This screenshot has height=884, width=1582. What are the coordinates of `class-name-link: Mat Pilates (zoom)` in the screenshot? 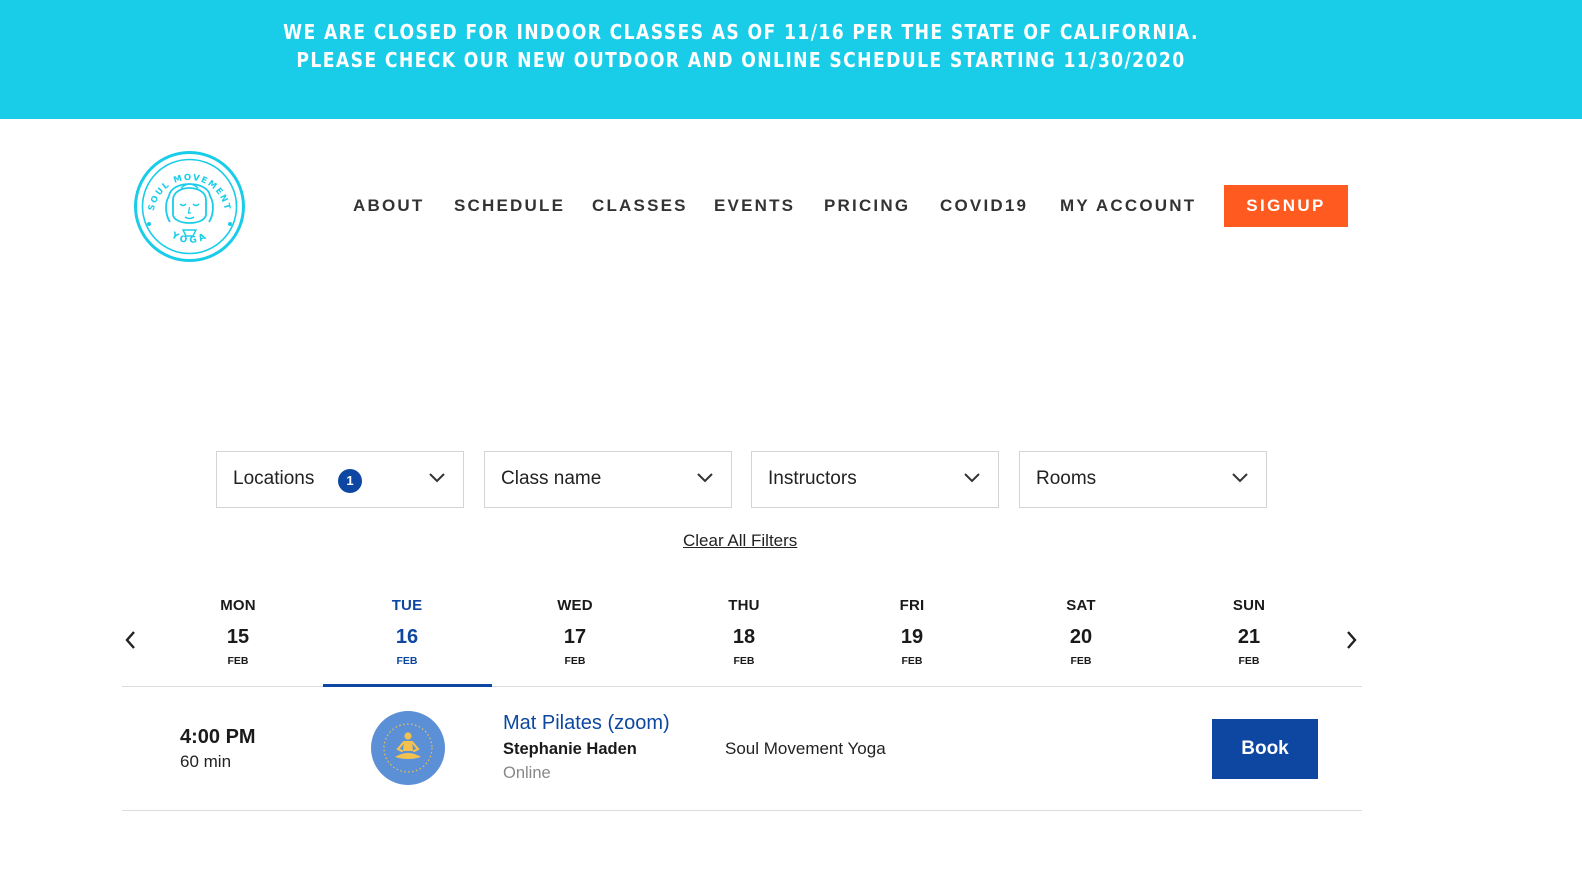 It's located at (586, 723).